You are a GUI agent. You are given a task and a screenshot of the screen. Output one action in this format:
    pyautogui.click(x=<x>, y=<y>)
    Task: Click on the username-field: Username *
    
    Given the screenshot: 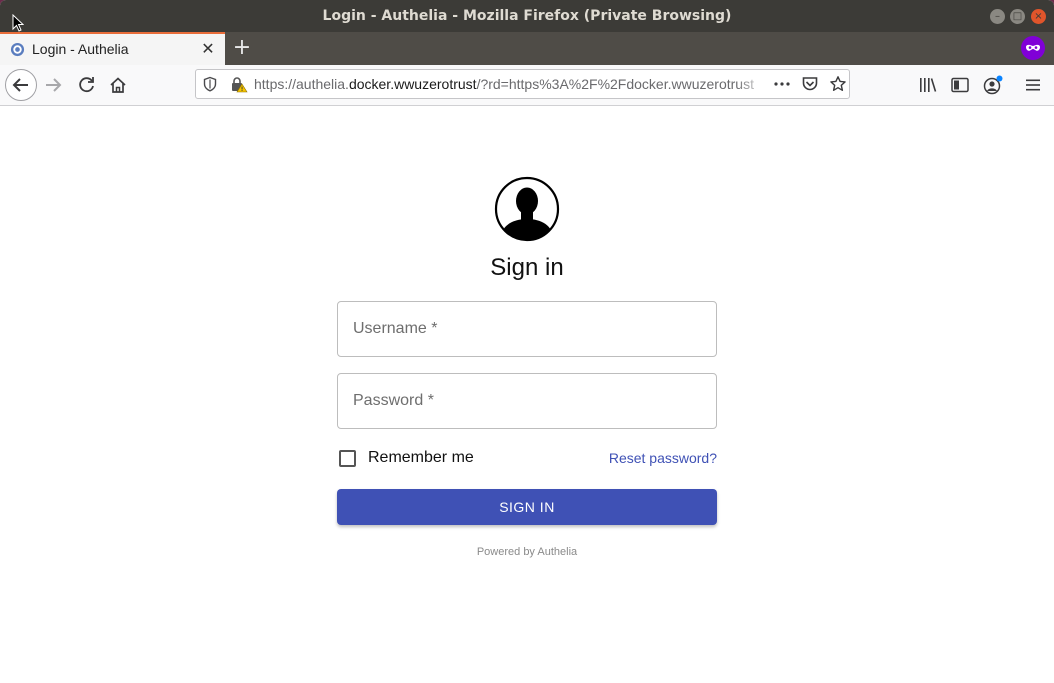 What is the action you would take?
    pyautogui.click(x=527, y=329)
    